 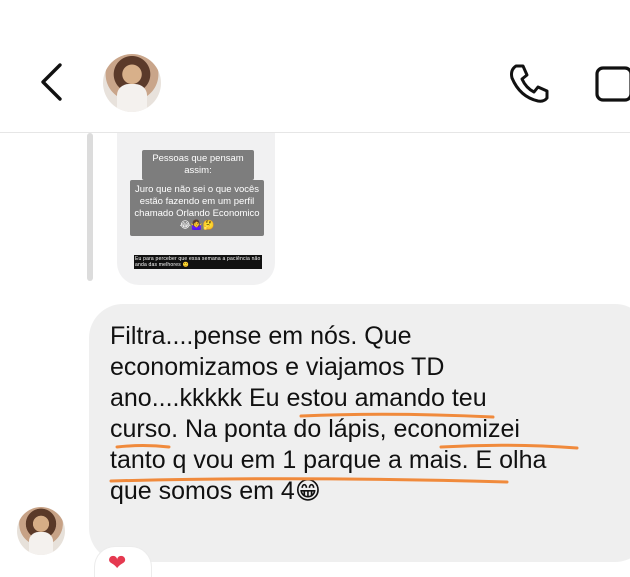 I want to click on reaction-badge: ❤, so click(x=123, y=562).